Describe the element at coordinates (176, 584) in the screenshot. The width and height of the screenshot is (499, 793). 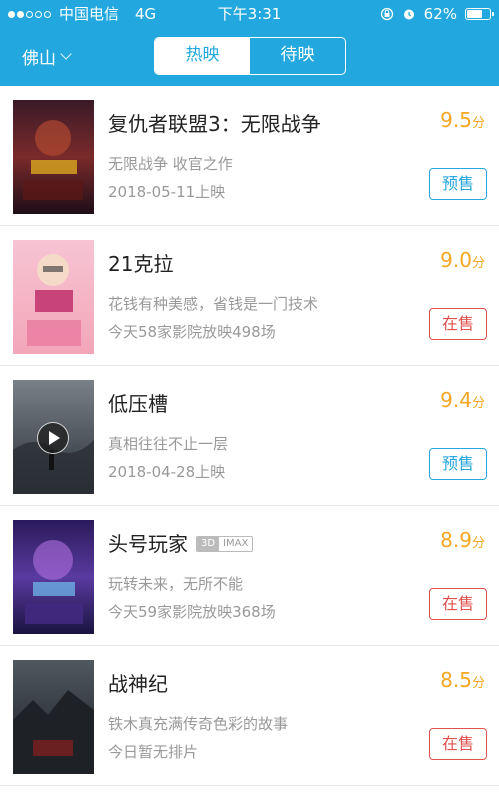
I see `movie-tagline: 玩转未来，无所不能` at that location.